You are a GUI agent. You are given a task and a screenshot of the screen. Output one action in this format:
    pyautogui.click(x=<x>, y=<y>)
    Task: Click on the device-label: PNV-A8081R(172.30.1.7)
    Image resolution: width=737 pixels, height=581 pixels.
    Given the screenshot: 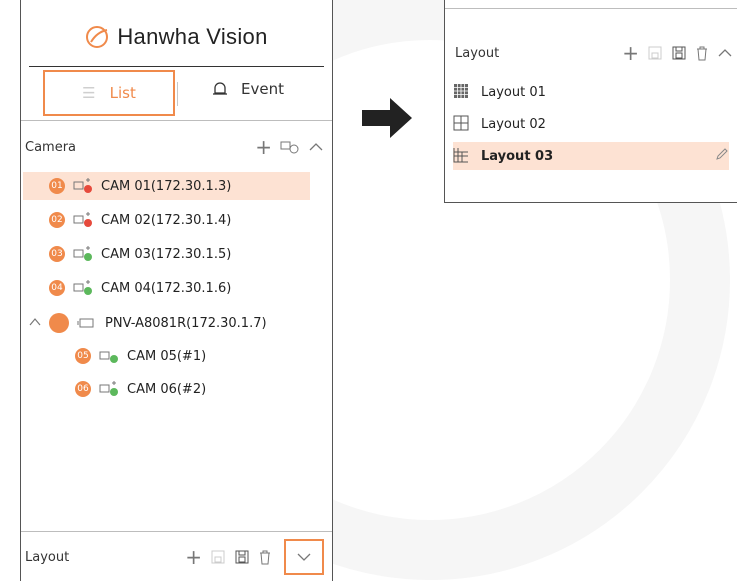 What is the action you would take?
    pyautogui.click(x=186, y=323)
    